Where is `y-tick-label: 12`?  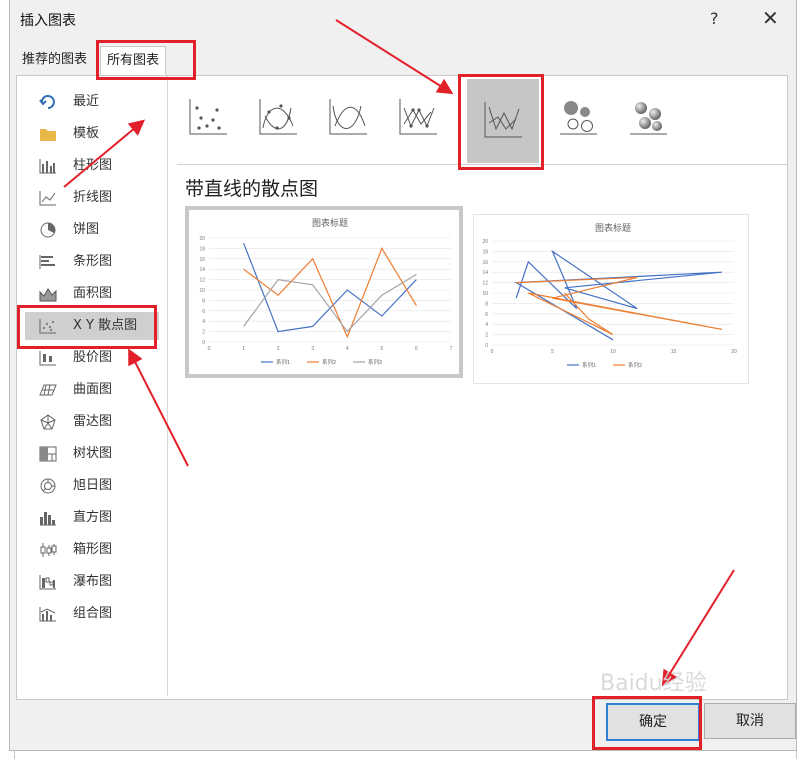
y-tick-label: 12 is located at coordinates (202, 281).